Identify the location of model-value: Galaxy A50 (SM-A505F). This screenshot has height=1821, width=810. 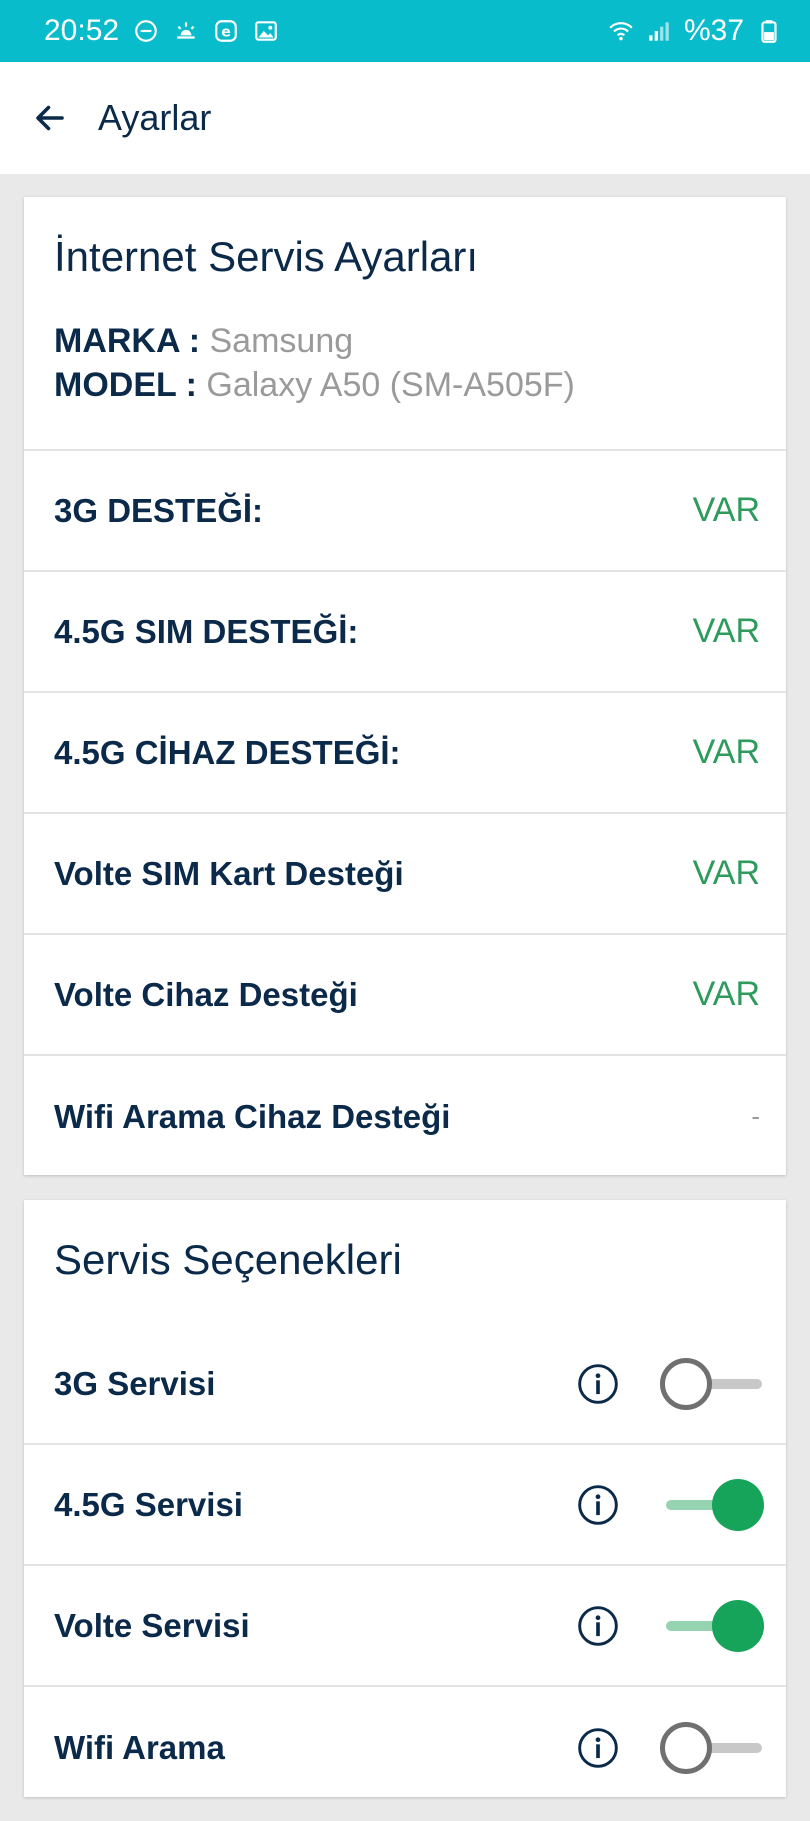
(390, 385).